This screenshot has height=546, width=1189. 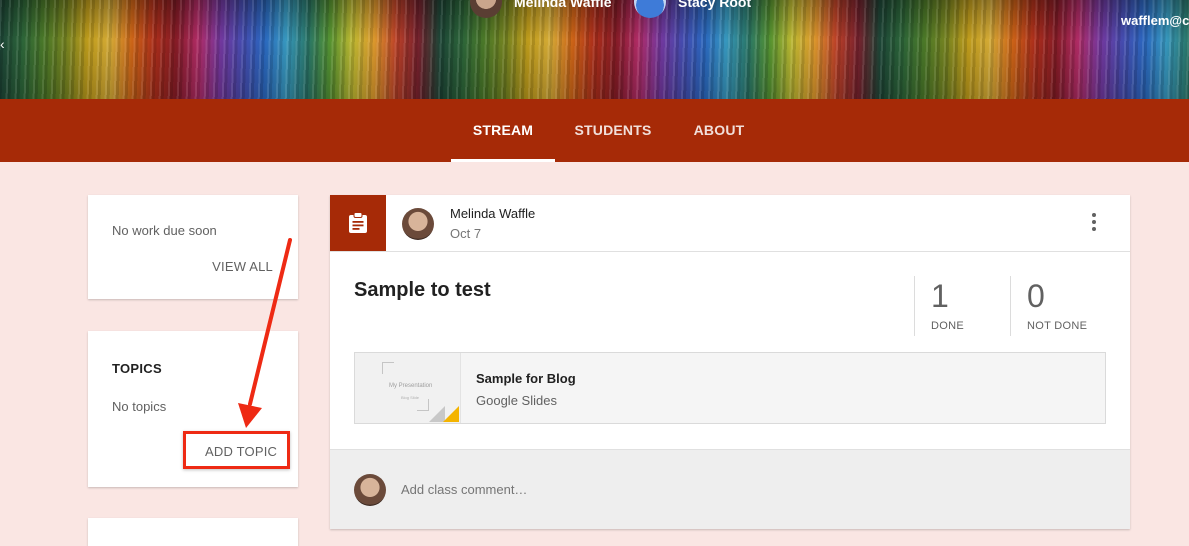 I want to click on post-date: Oct 7, so click(x=466, y=233).